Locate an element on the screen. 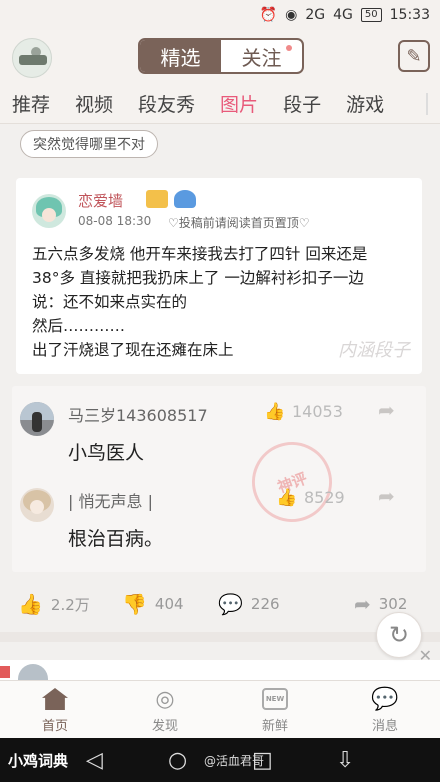  tab-video: 视频 is located at coordinates (94, 103).